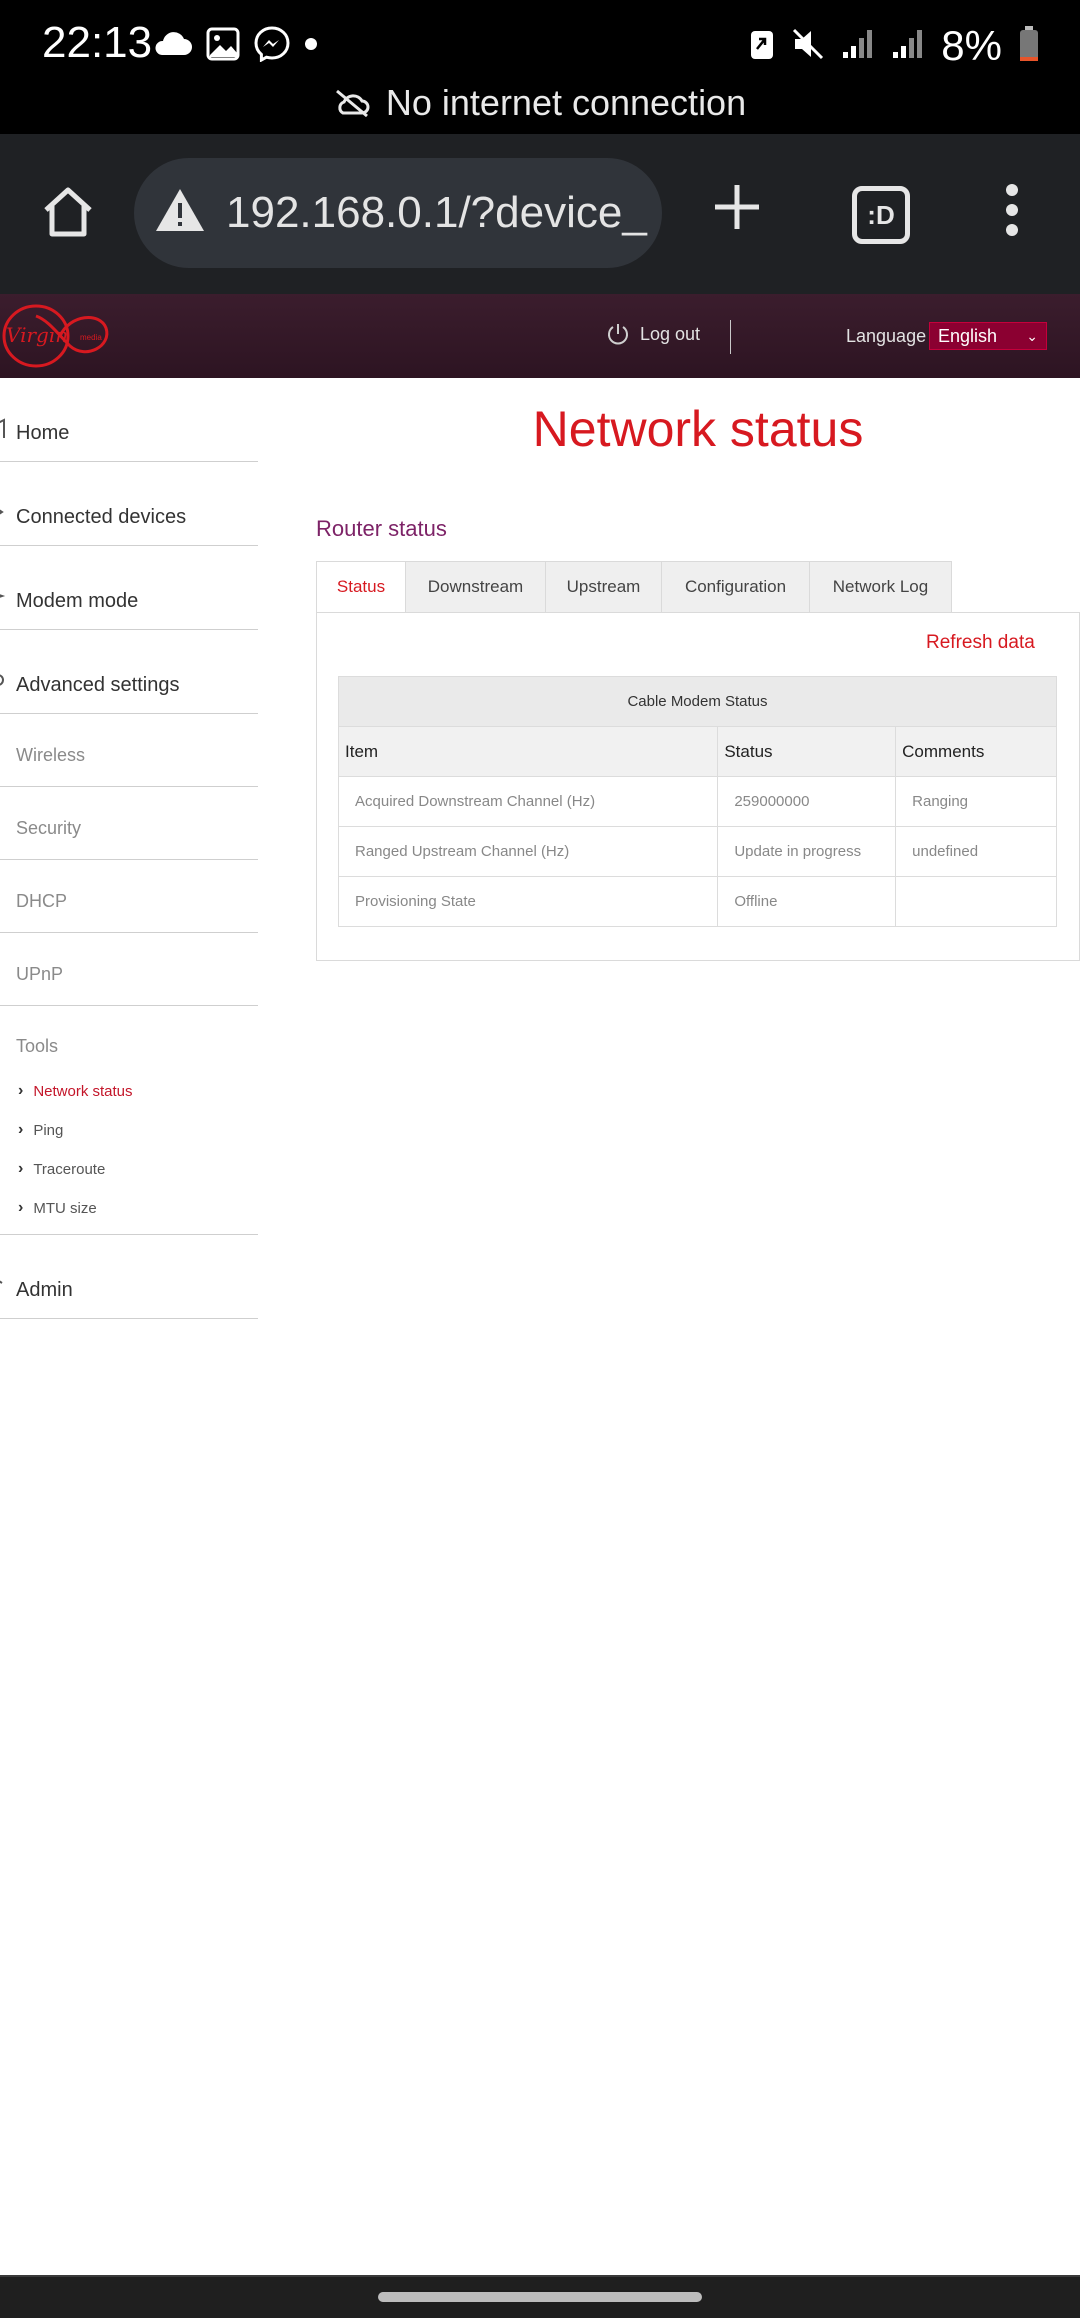 The height and width of the screenshot is (2318, 1080). Describe the element at coordinates (976, 801) in the screenshot. I see `table-cell: Ranging` at that location.